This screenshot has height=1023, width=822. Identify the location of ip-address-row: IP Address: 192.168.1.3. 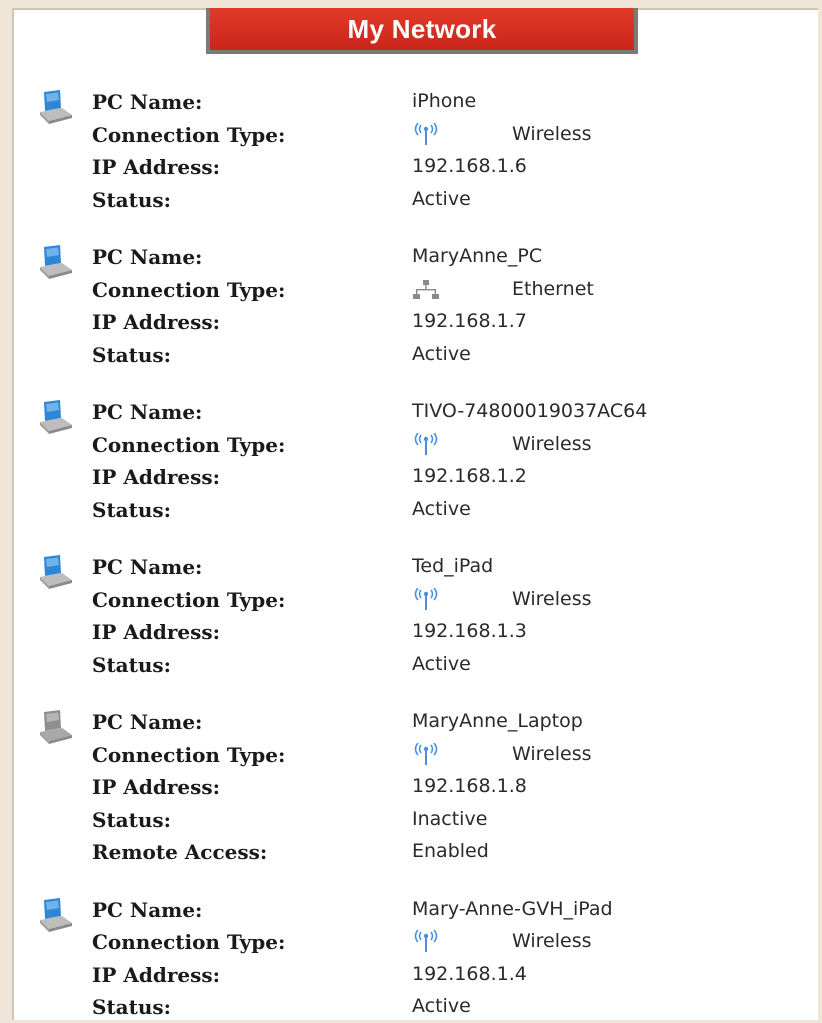
(452, 634).